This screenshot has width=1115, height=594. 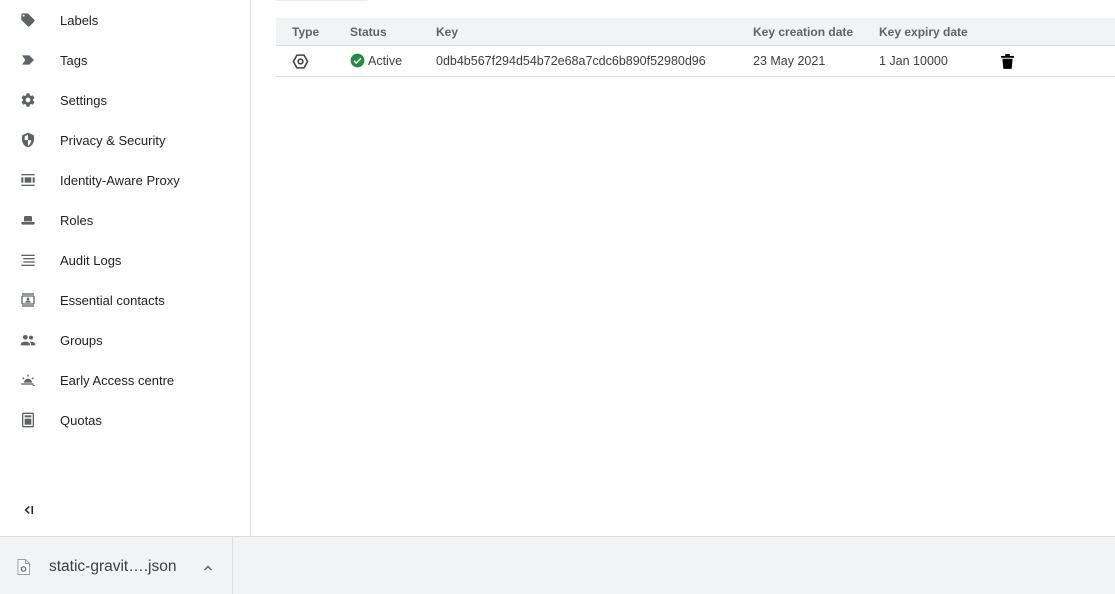 What do you see at coordinates (125, 340) in the screenshot?
I see `sidebar-item-groups: Groups` at bounding box center [125, 340].